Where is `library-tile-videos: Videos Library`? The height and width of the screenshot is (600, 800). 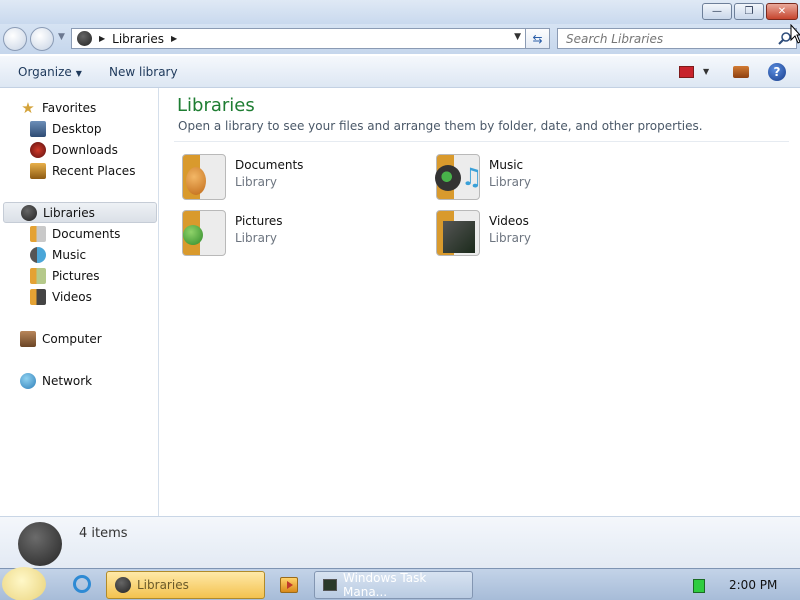 library-tile-videos: Videos Library is located at coordinates (551, 235).